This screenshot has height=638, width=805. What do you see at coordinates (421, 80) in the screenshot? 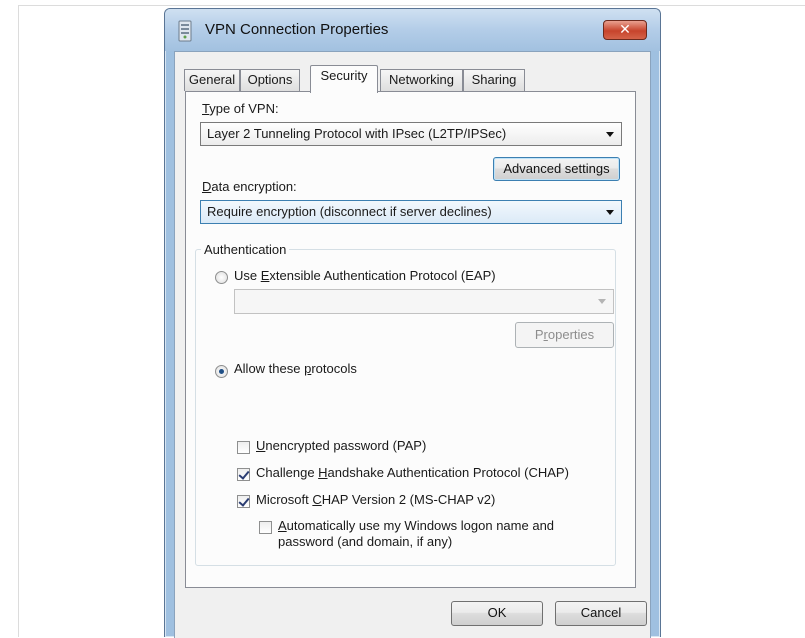
I see `tab-networking: Networking` at bounding box center [421, 80].